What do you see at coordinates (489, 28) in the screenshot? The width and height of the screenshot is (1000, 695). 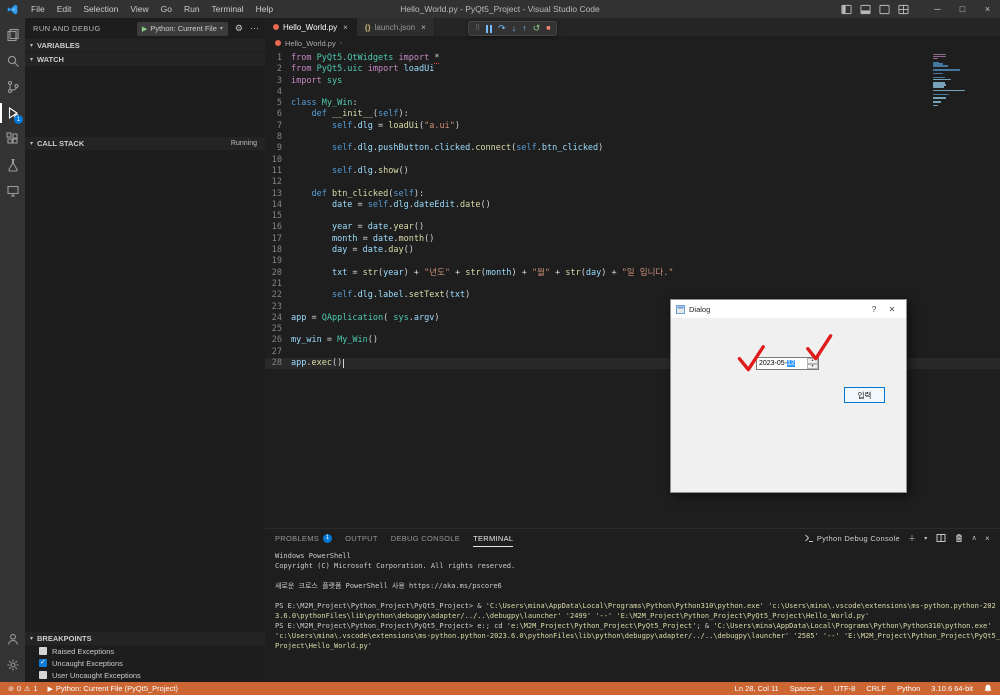 I see `pause-button-icon` at bounding box center [489, 28].